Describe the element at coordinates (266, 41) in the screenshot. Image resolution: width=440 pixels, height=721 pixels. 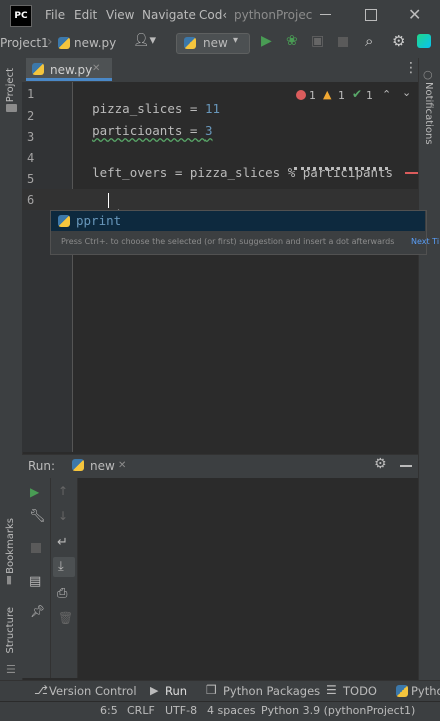
I see `run-icon: ▶` at that location.